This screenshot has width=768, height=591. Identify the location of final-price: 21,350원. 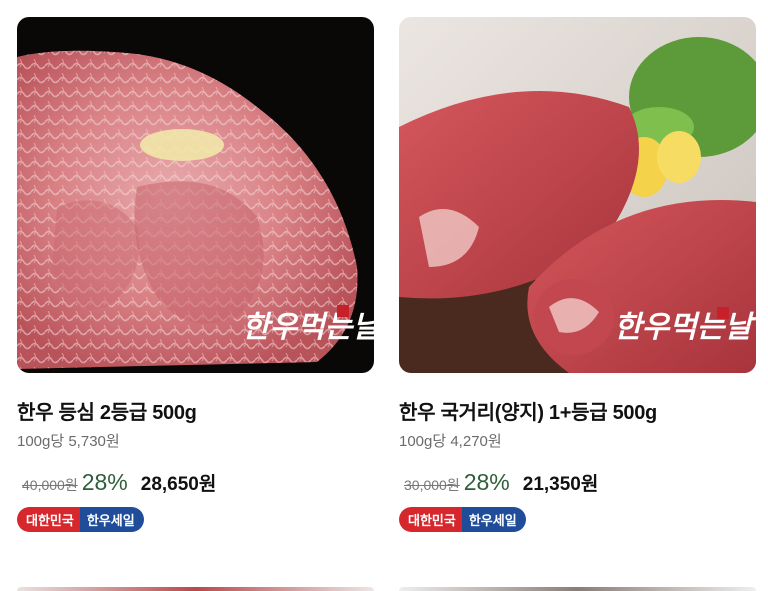
(560, 484).